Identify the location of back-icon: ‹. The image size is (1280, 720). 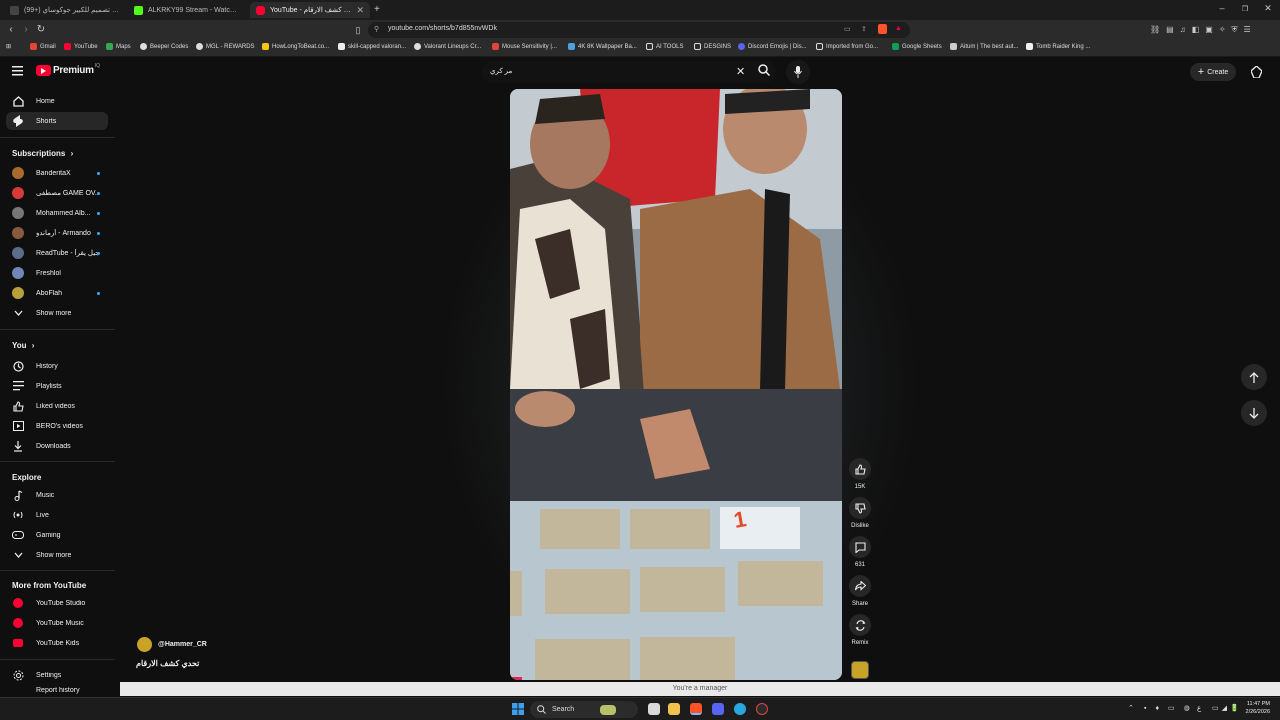
(11, 30).